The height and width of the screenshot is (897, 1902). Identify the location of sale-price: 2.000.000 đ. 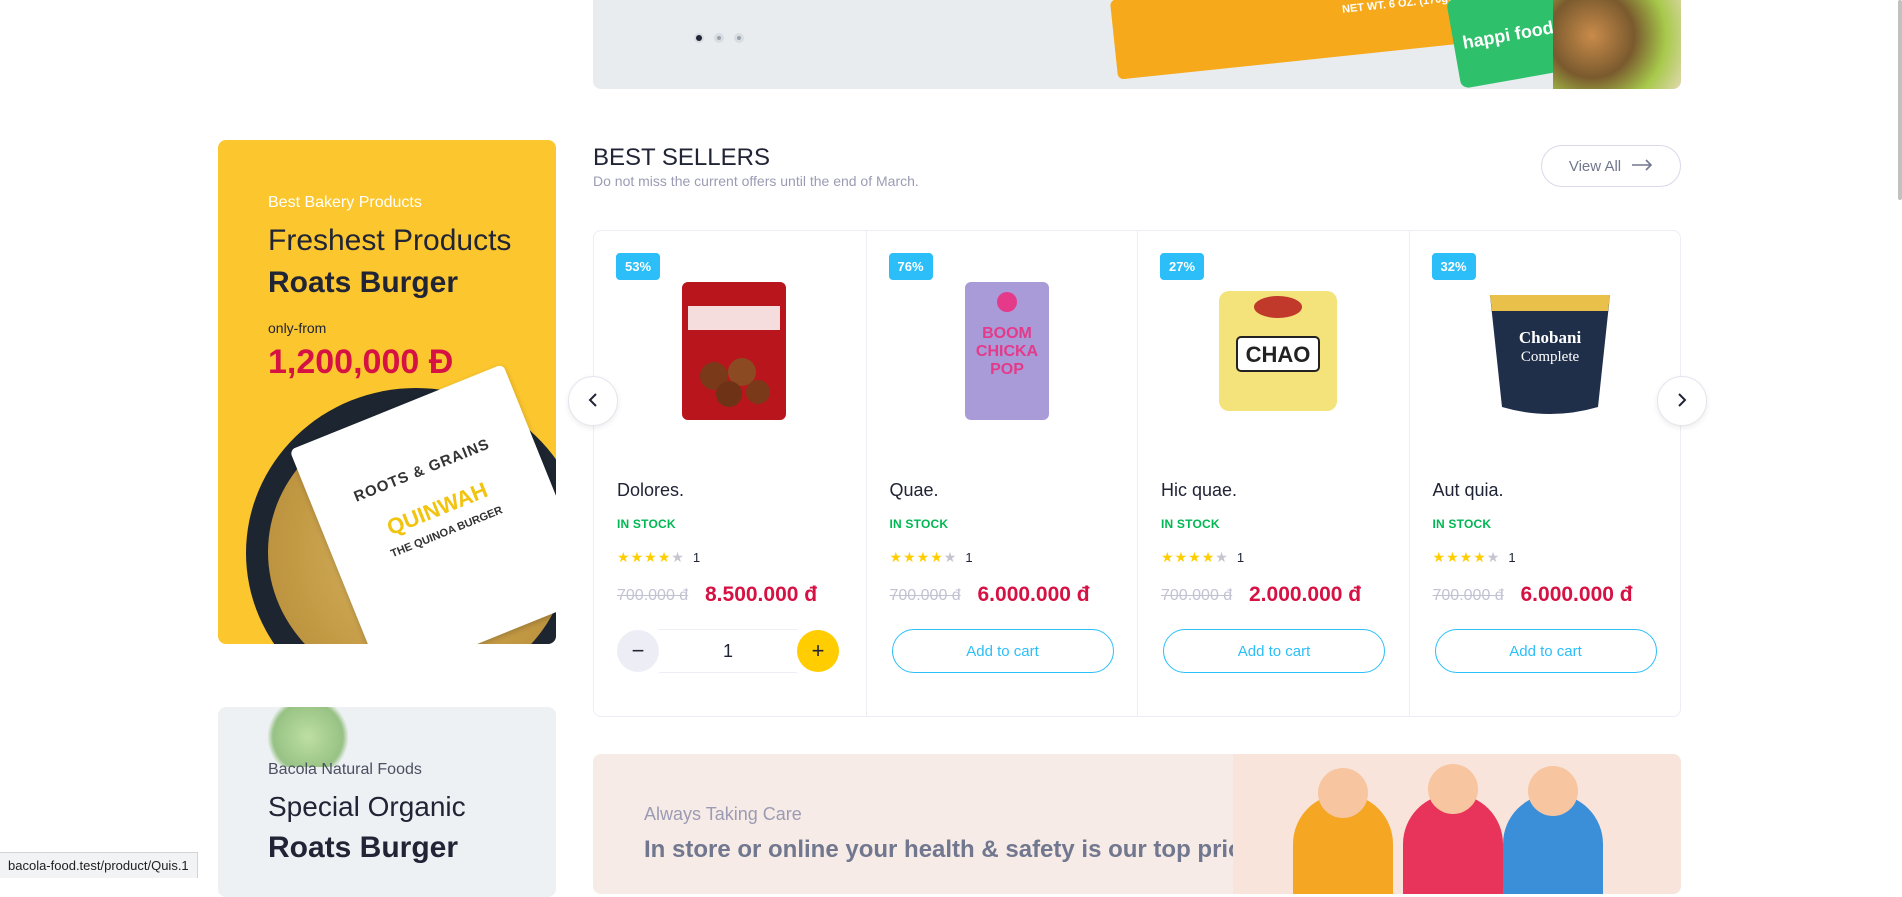
(1305, 594).